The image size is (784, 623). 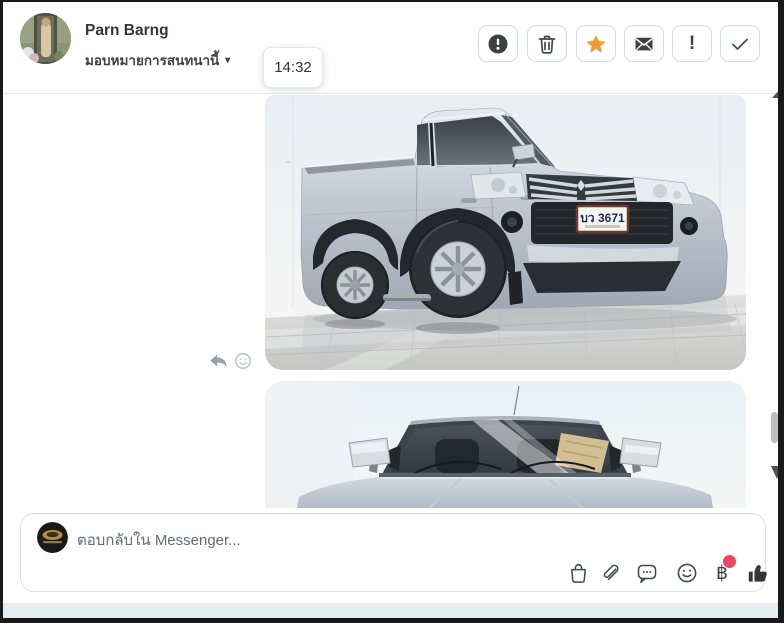 I want to click on thumbs-up-icon, so click(x=757, y=573).